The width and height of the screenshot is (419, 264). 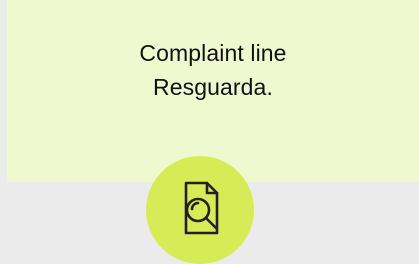 I want to click on document-search-button, so click(x=200, y=210).